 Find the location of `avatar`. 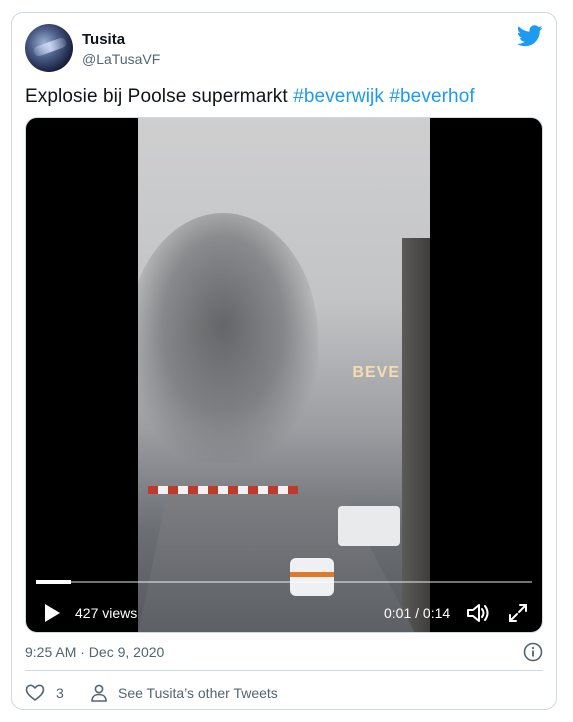

avatar is located at coordinates (49, 48).